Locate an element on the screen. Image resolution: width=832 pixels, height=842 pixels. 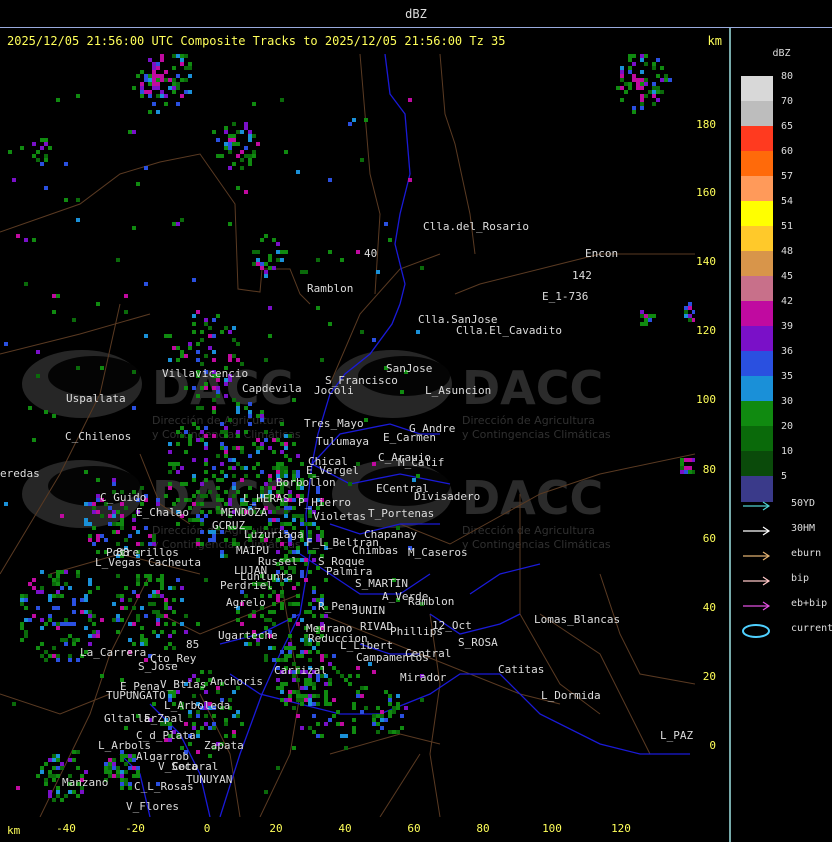
x-tick-label: 60 is located at coordinates (414, 828).